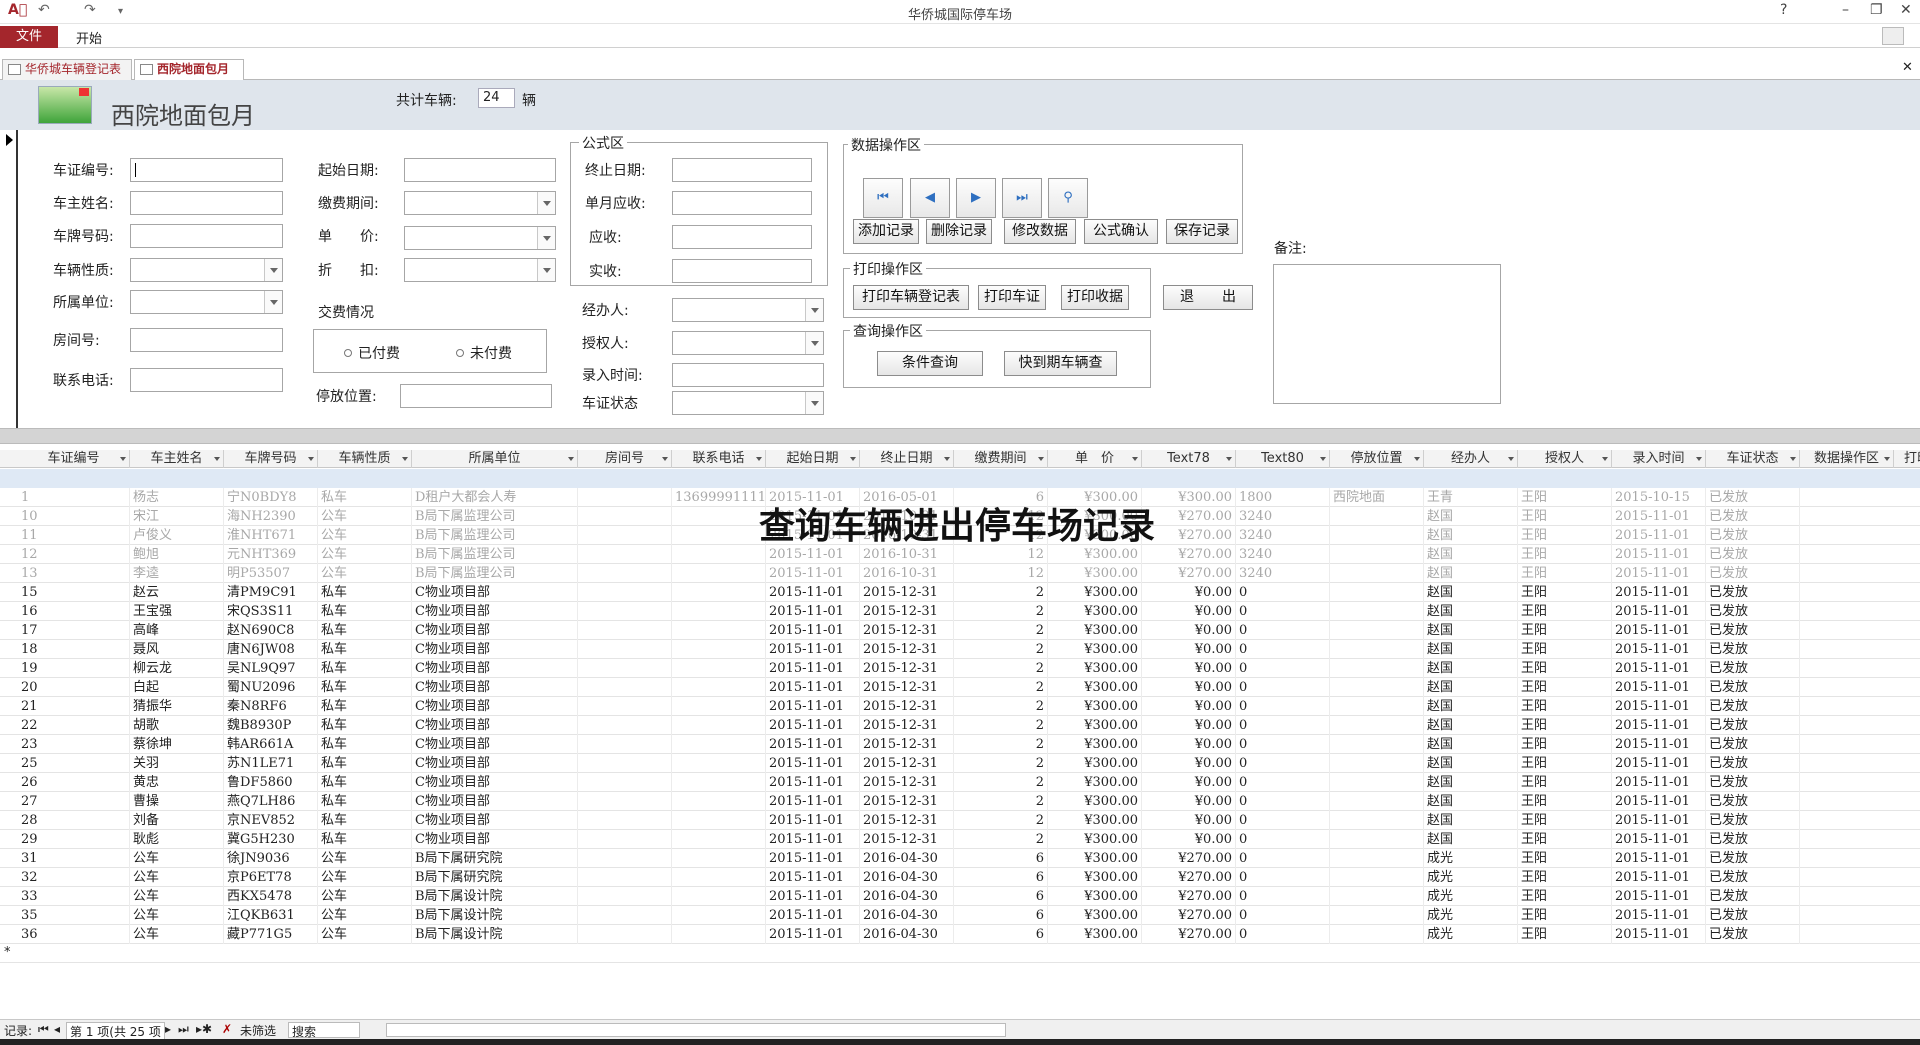  What do you see at coordinates (177, 630) in the screenshot?
I see `table-cell: 高峰` at bounding box center [177, 630].